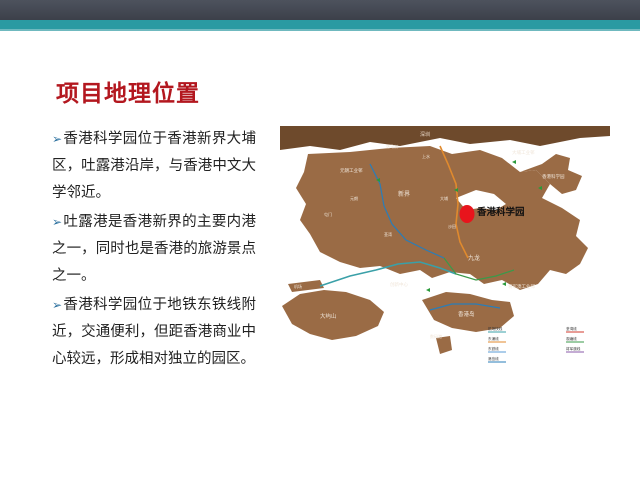  Describe the element at coordinates (466, 314) in the screenshot. I see `map-label-hk-island: 香港岛` at that location.